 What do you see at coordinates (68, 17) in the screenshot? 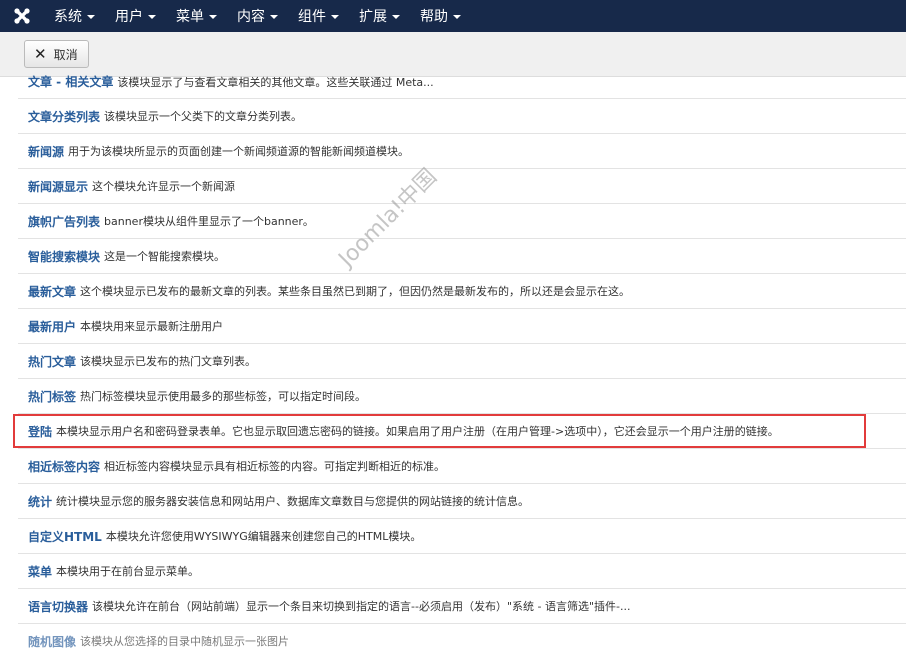
I see `menu-system-label: 系统` at bounding box center [68, 17].